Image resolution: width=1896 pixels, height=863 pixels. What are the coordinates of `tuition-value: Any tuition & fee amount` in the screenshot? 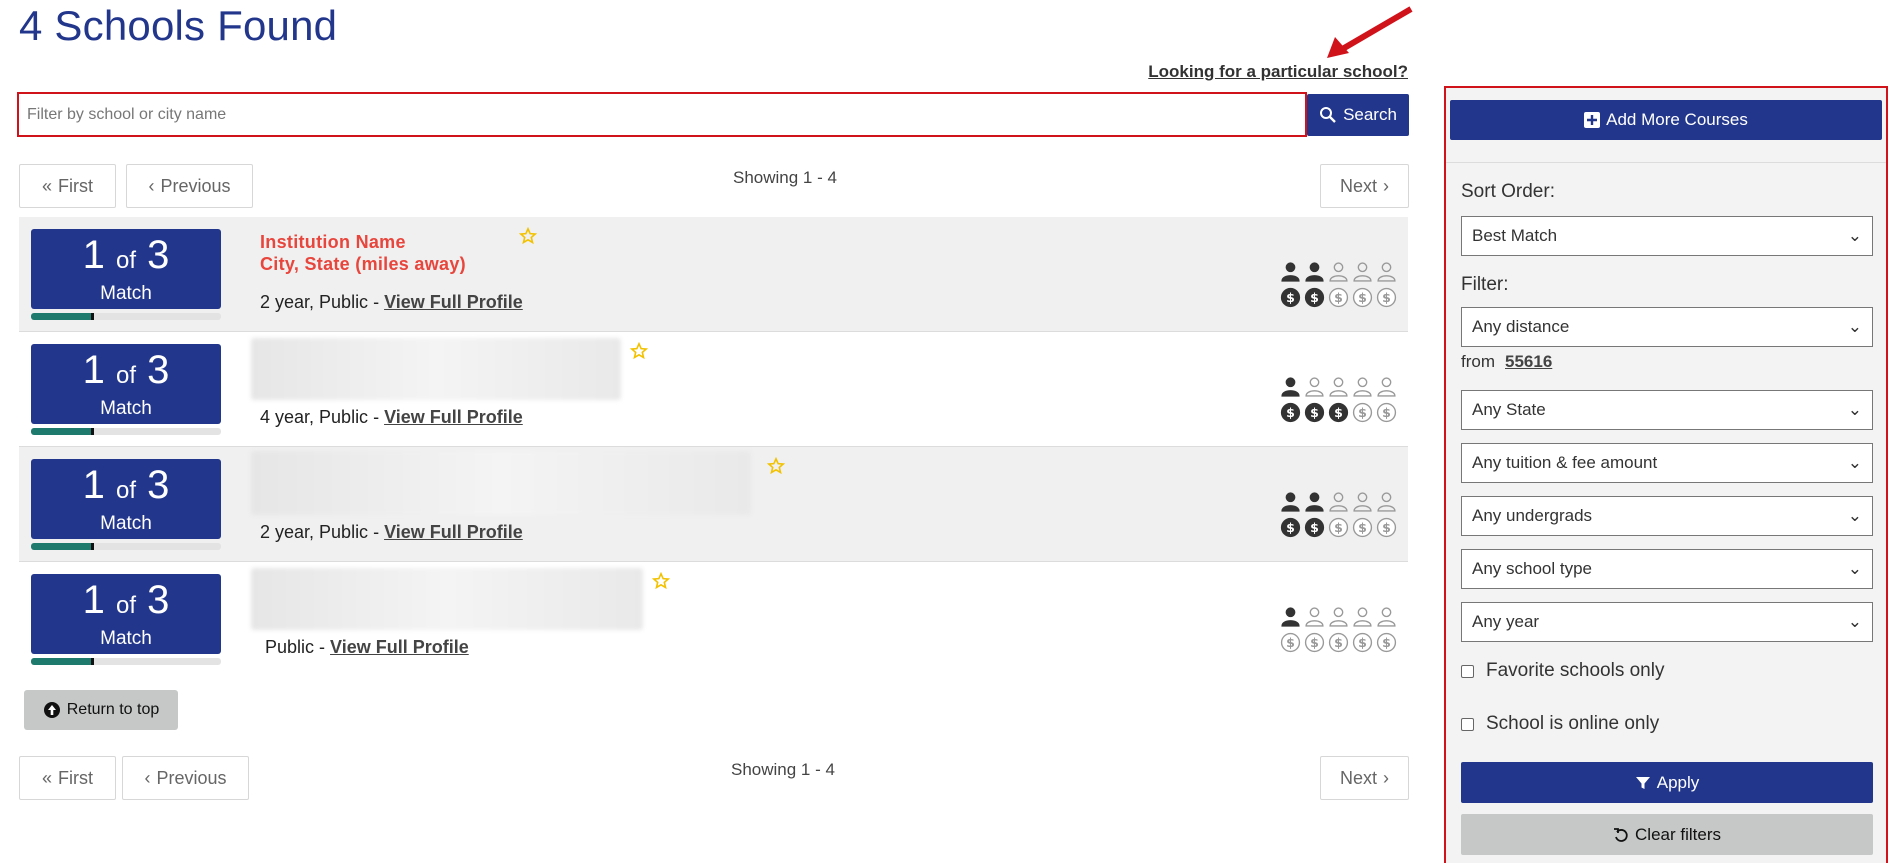 It's located at (1565, 462).